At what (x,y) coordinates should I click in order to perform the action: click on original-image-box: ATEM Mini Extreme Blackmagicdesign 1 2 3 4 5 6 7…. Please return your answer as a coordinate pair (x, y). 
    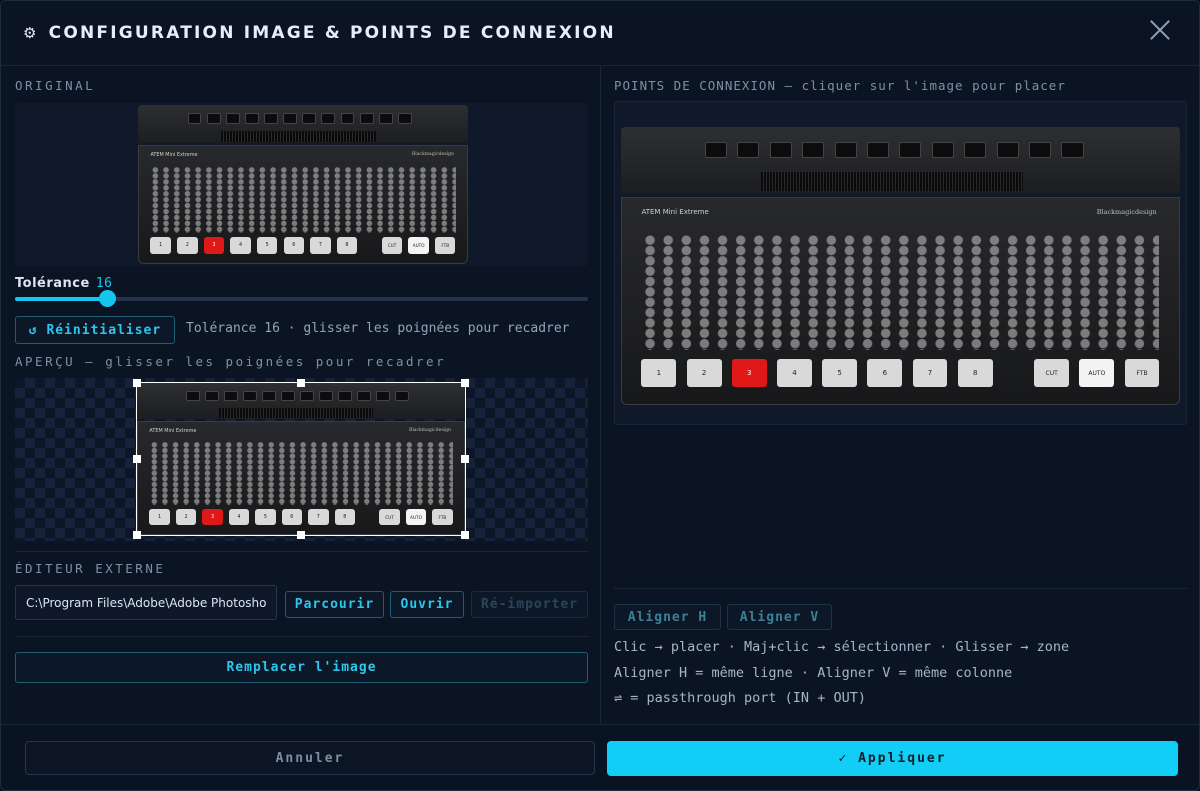
    Looking at the image, I should click on (301, 184).